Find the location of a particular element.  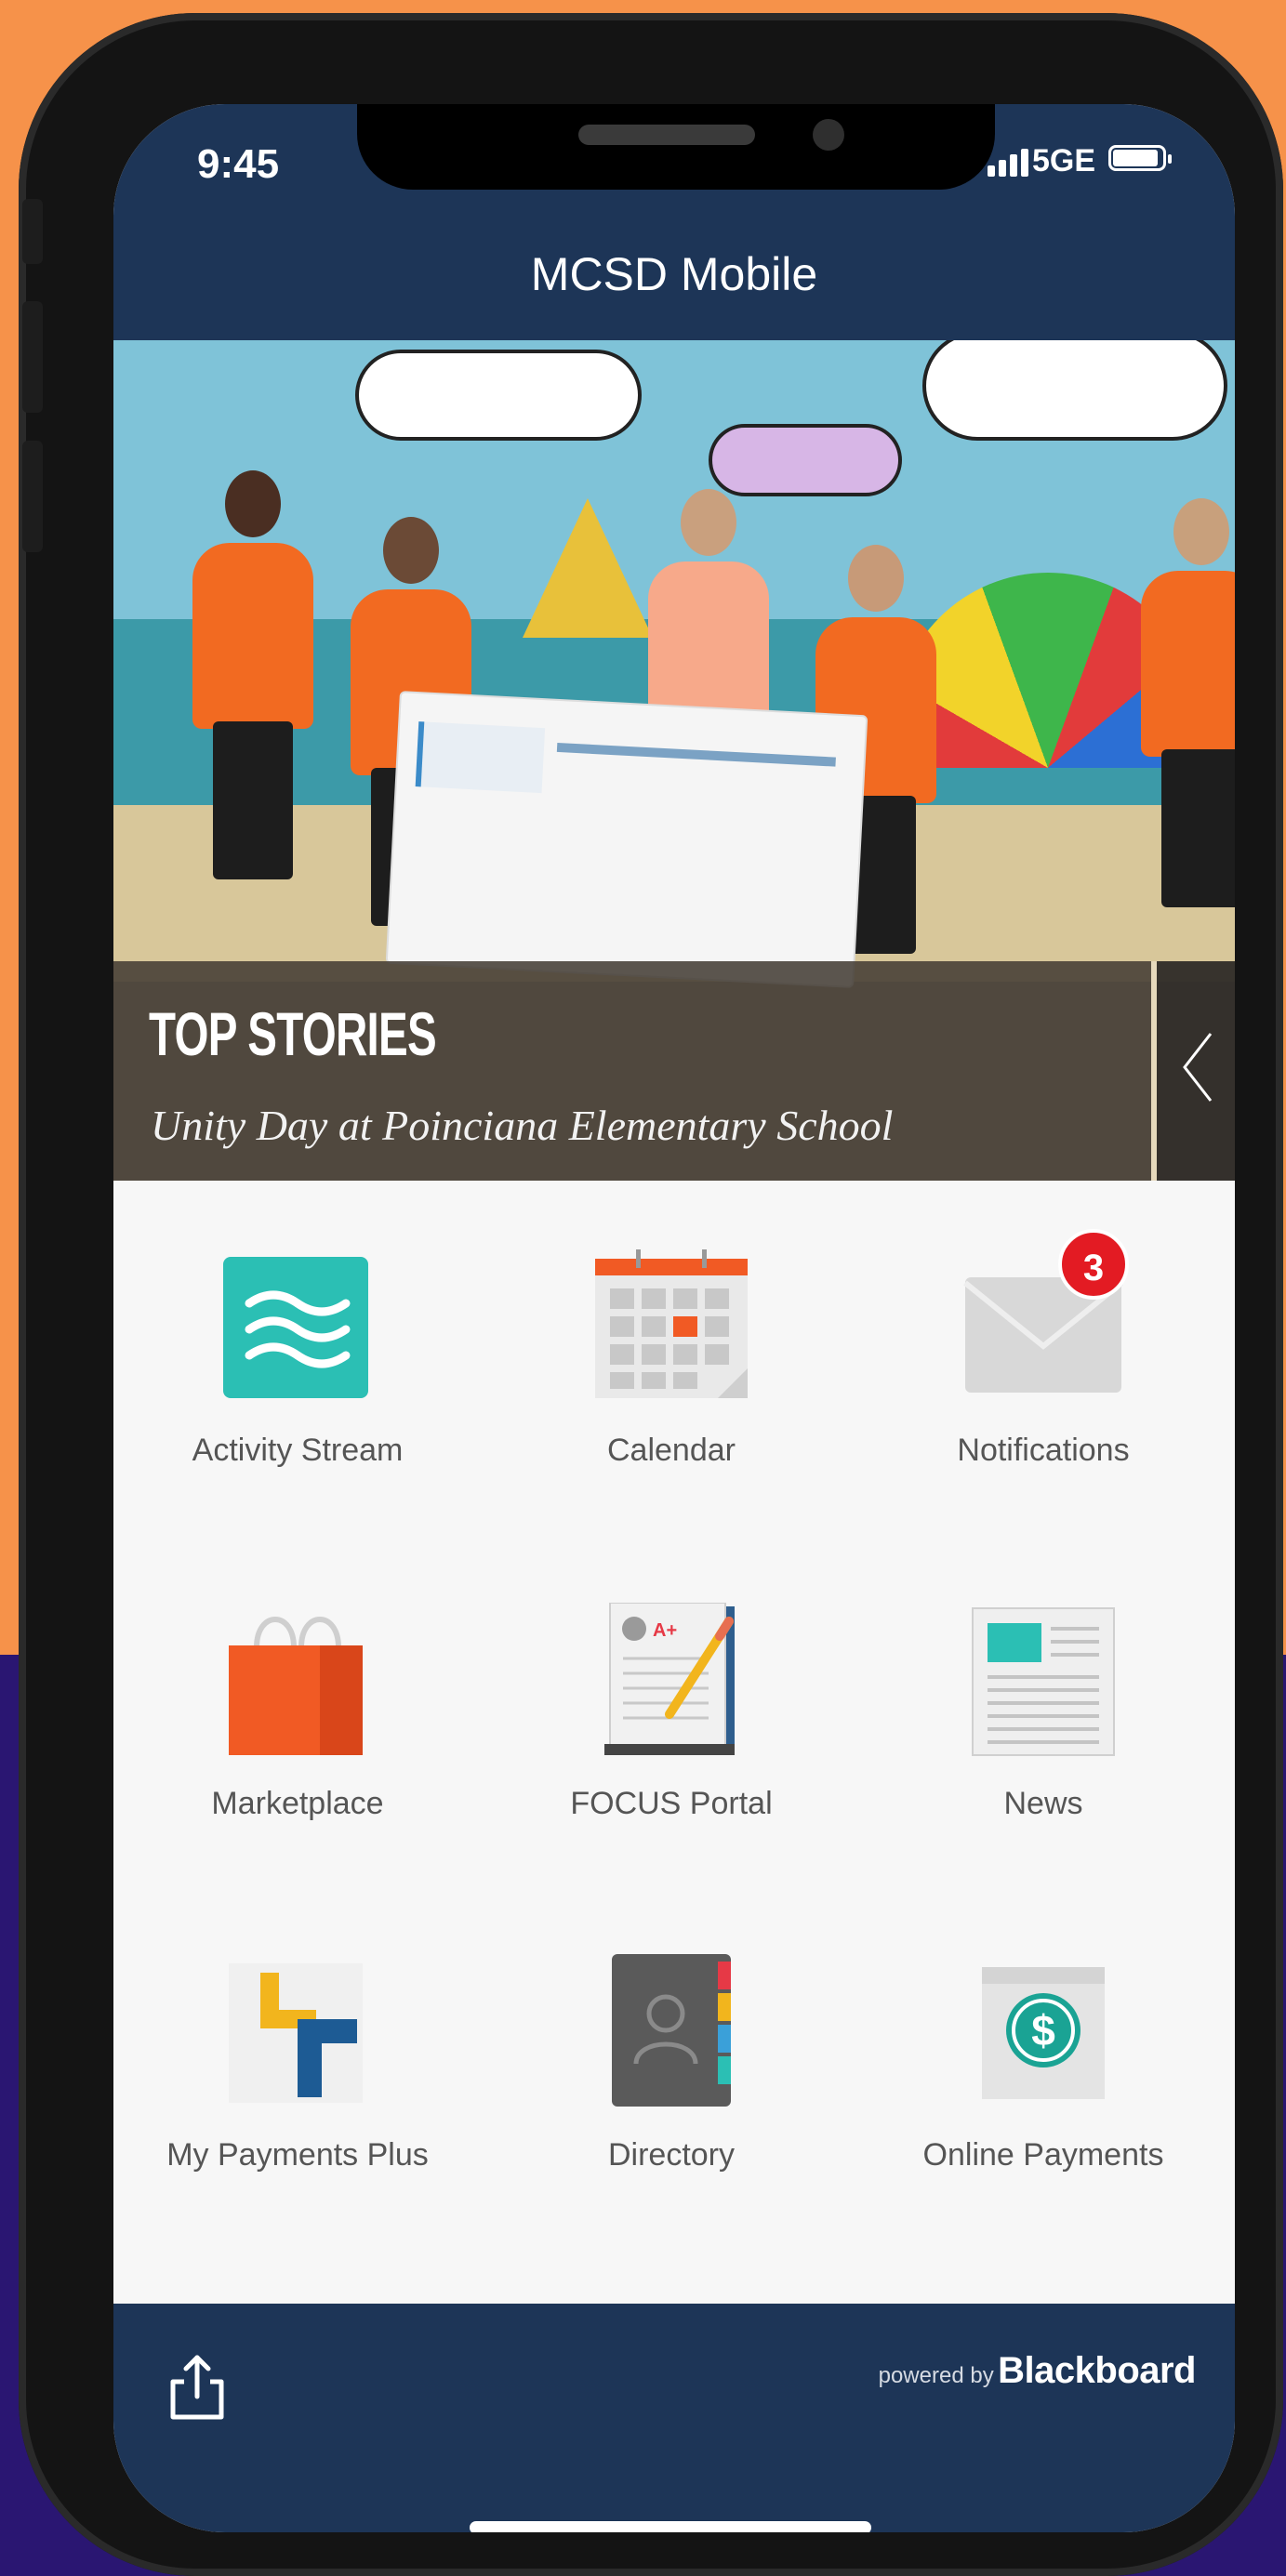

status-bar: 9:45 5GE is located at coordinates (674, 159).